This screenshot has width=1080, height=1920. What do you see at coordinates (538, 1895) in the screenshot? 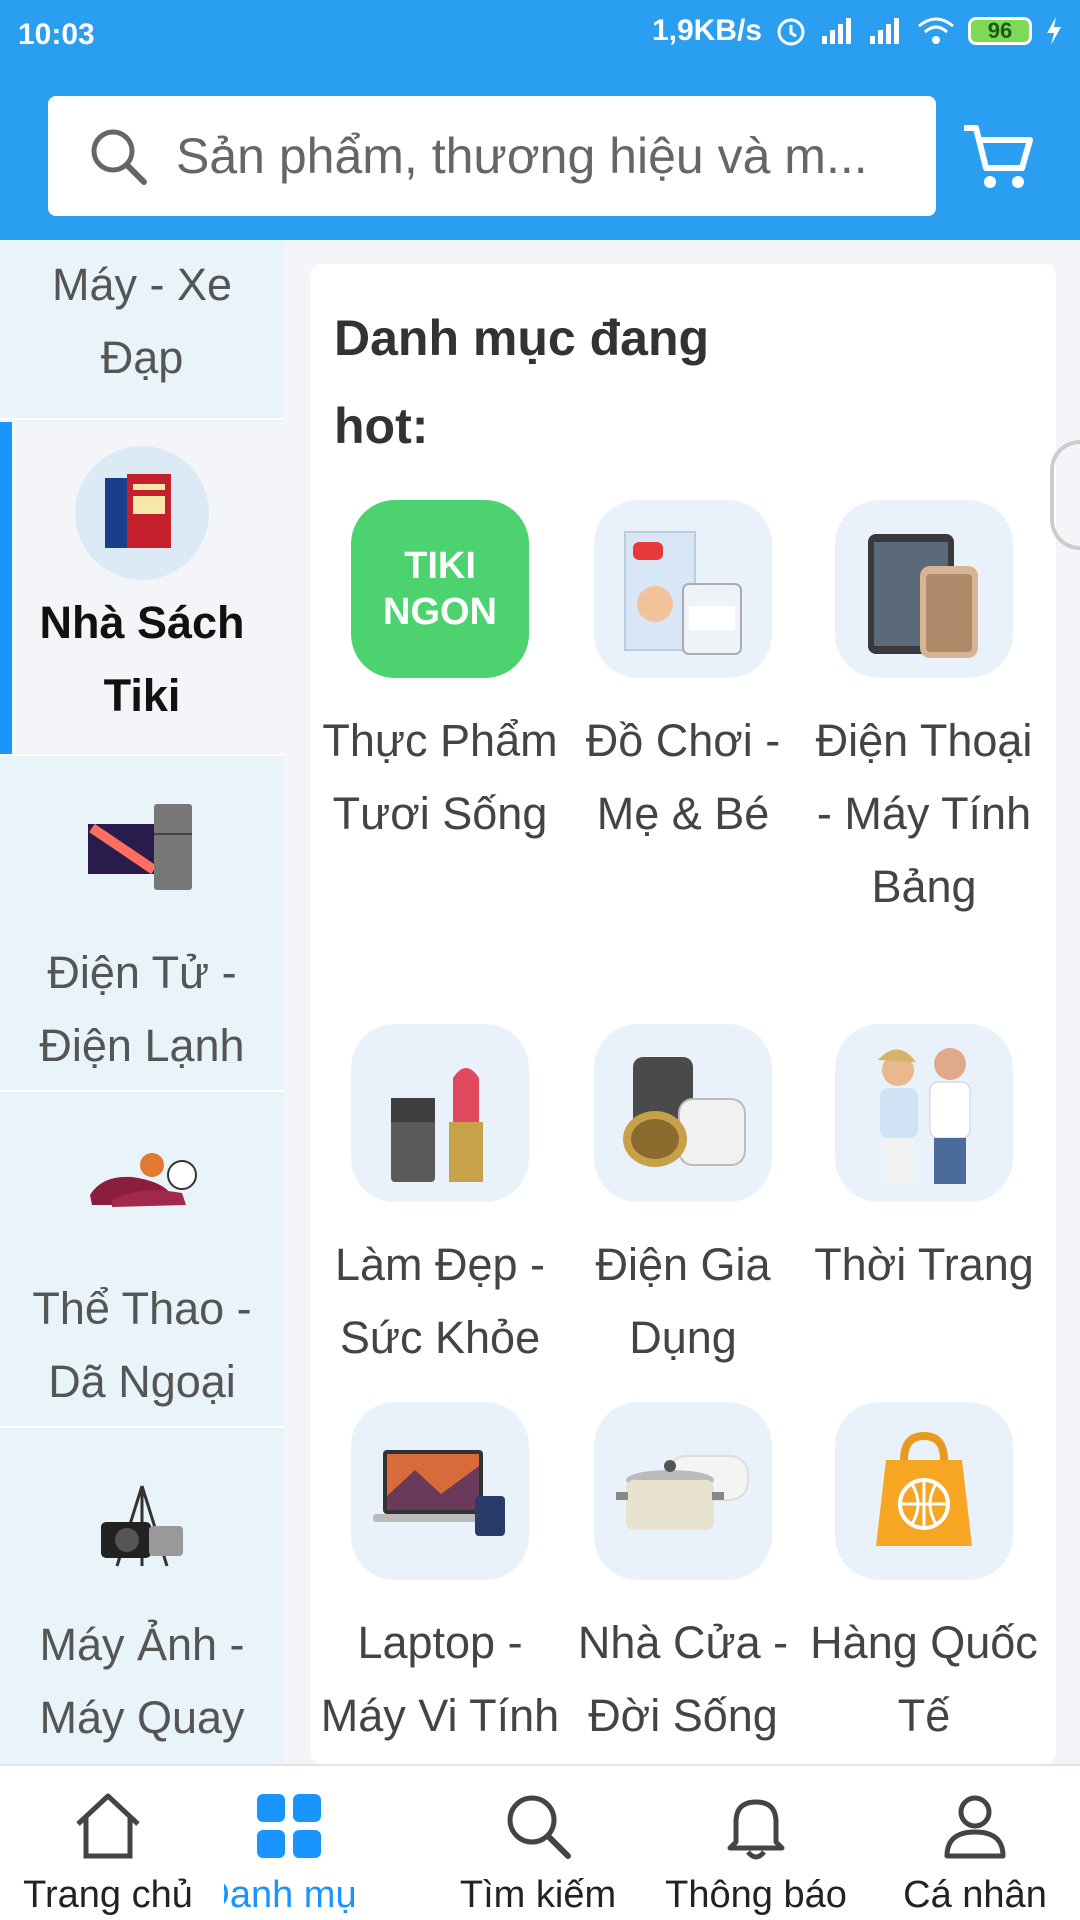
I see `nav-label: Tìm kiếm` at bounding box center [538, 1895].